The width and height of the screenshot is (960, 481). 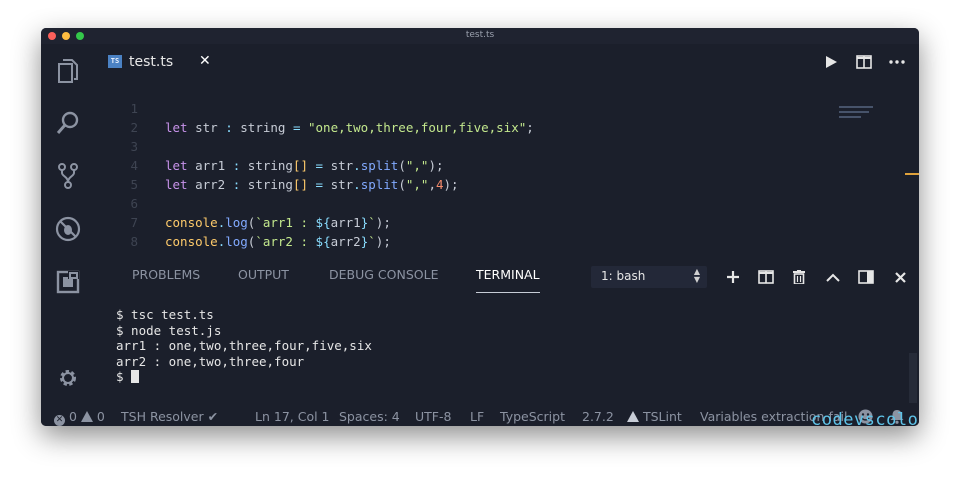 What do you see at coordinates (68, 123) in the screenshot?
I see `search-icon` at bounding box center [68, 123].